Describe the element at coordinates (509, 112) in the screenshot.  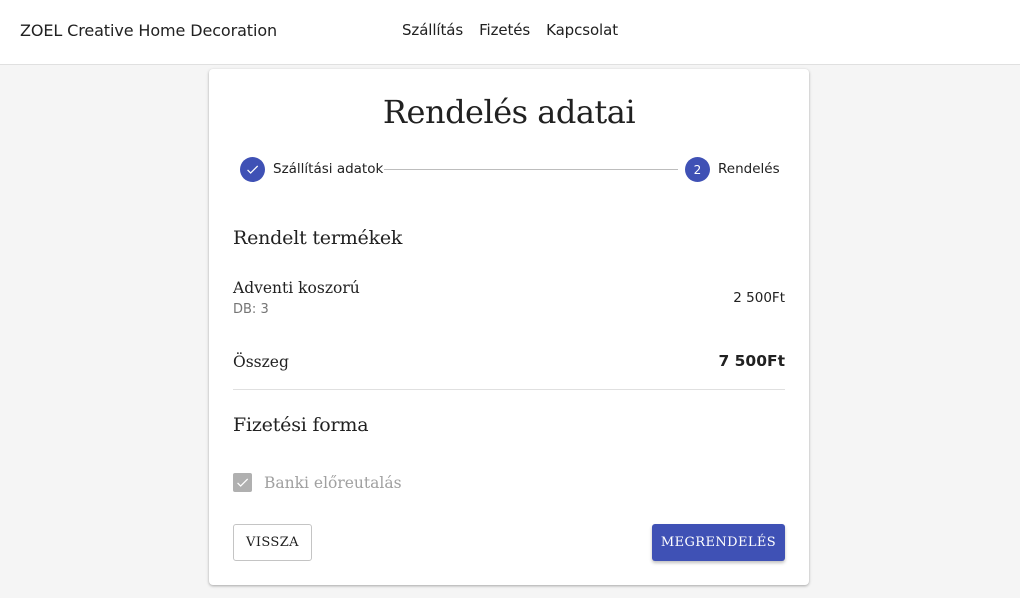
I see `page-title: Rendelés adatai` at that location.